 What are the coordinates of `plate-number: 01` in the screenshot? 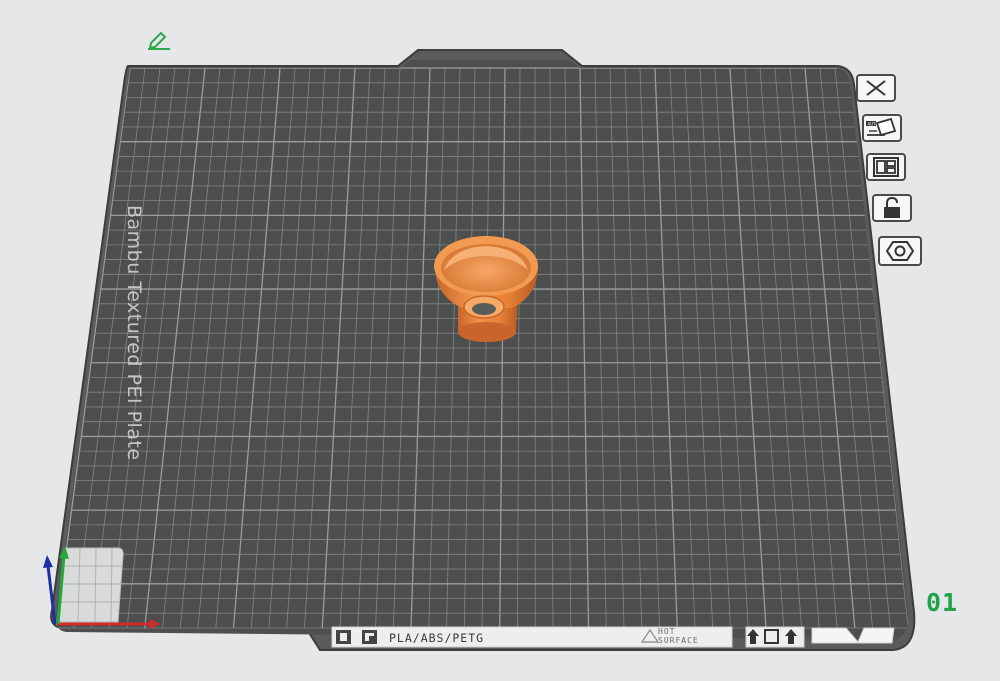 It's located at (942, 602).